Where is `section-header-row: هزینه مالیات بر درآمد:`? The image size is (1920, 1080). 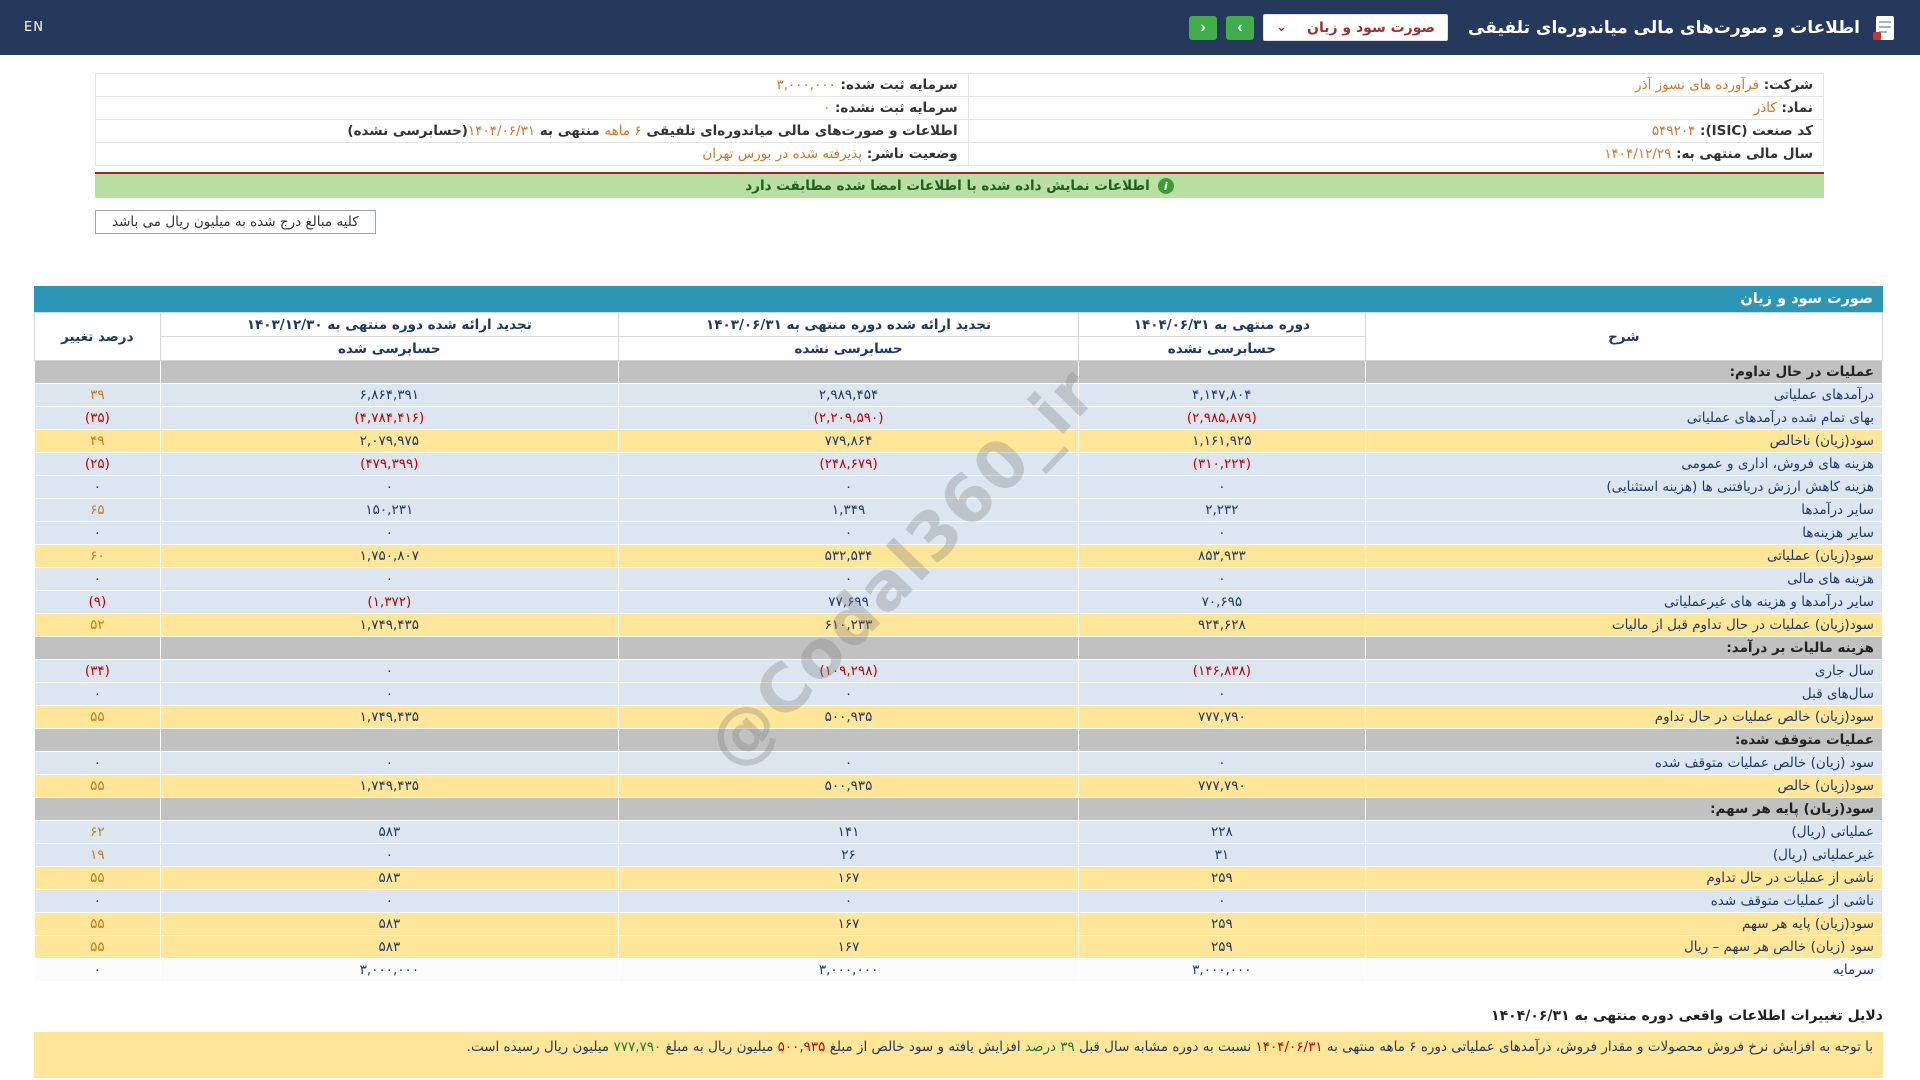 section-header-row: هزینه مالیات بر درآمد: is located at coordinates (959, 648).